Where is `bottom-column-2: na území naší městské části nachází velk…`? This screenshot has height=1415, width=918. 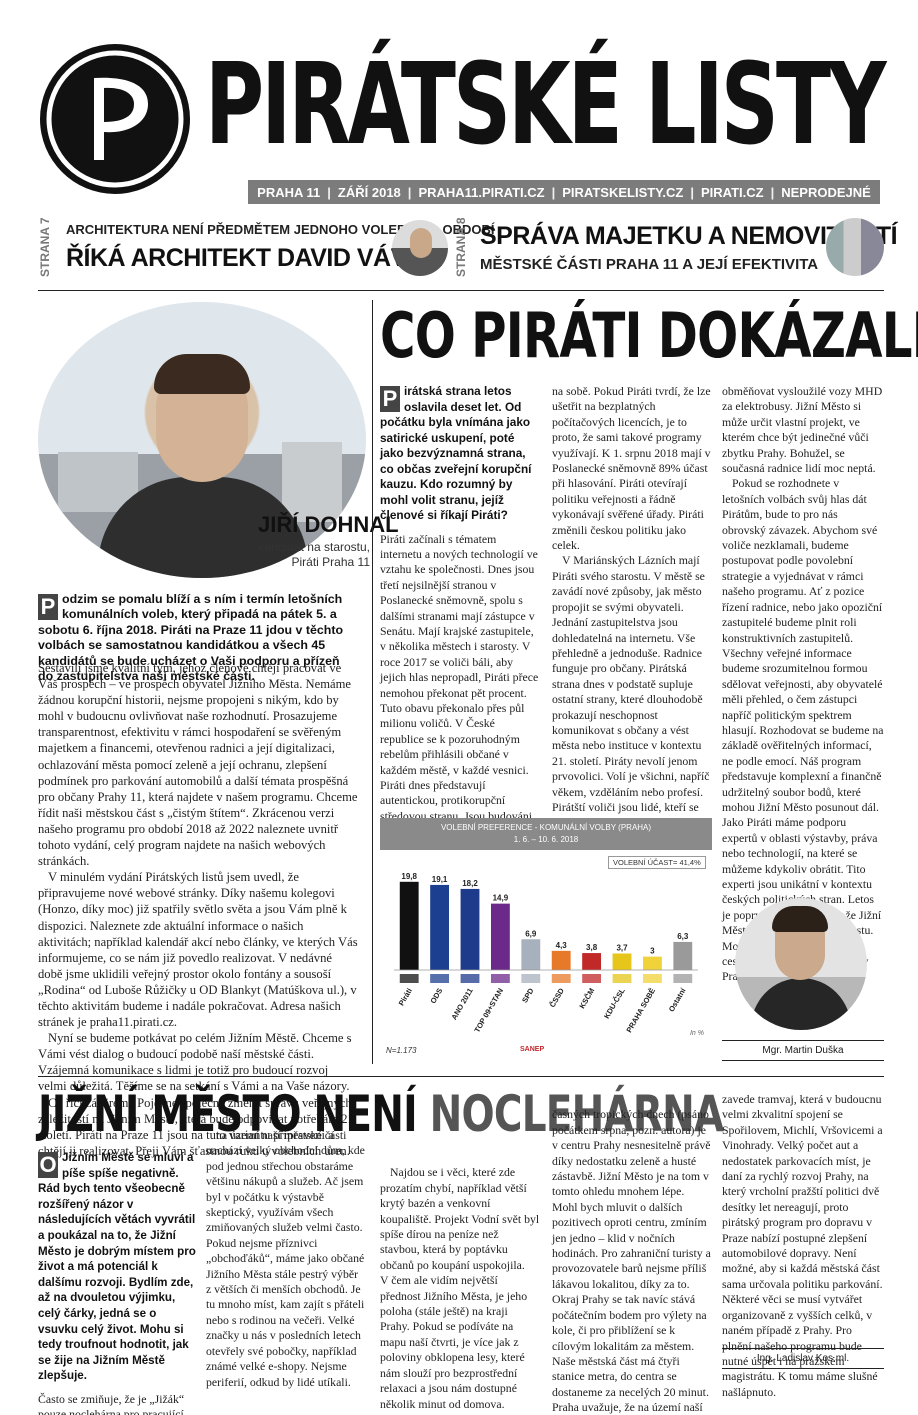
bottom-column-2: na území naší městské části nachází velk… is located at coordinates (286, 1259).